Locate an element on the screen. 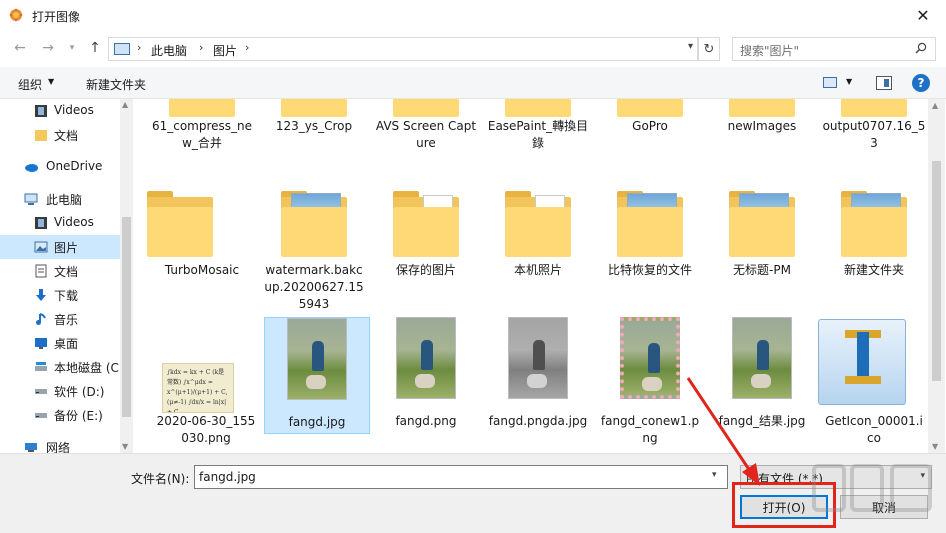  file-item: 本机照片 is located at coordinates (538, 240).